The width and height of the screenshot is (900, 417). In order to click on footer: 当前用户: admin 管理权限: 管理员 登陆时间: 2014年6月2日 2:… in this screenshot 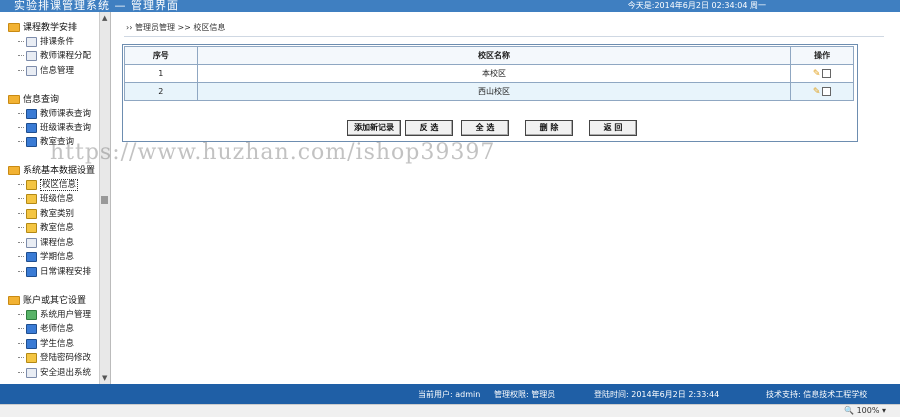, I will do `click(450, 394)`.